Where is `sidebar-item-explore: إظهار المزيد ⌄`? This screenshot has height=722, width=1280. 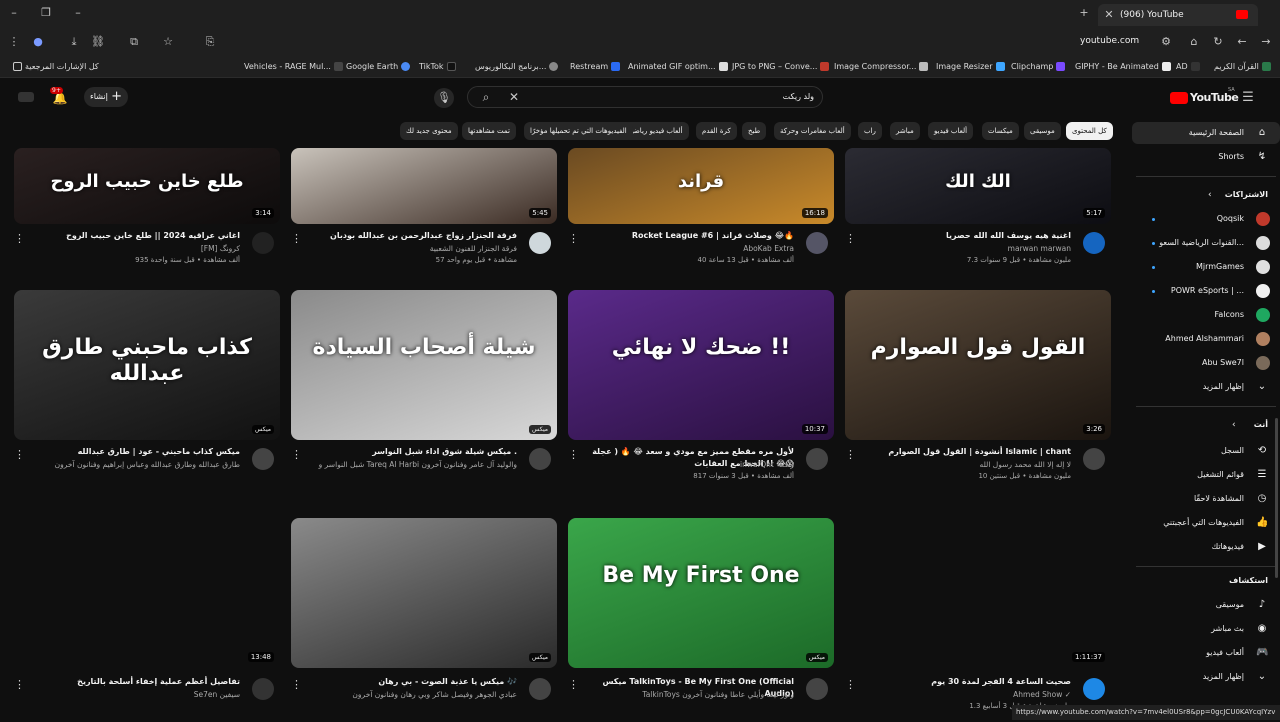 sidebar-item-explore: إظهار المزيد ⌄ is located at coordinates (1206, 677).